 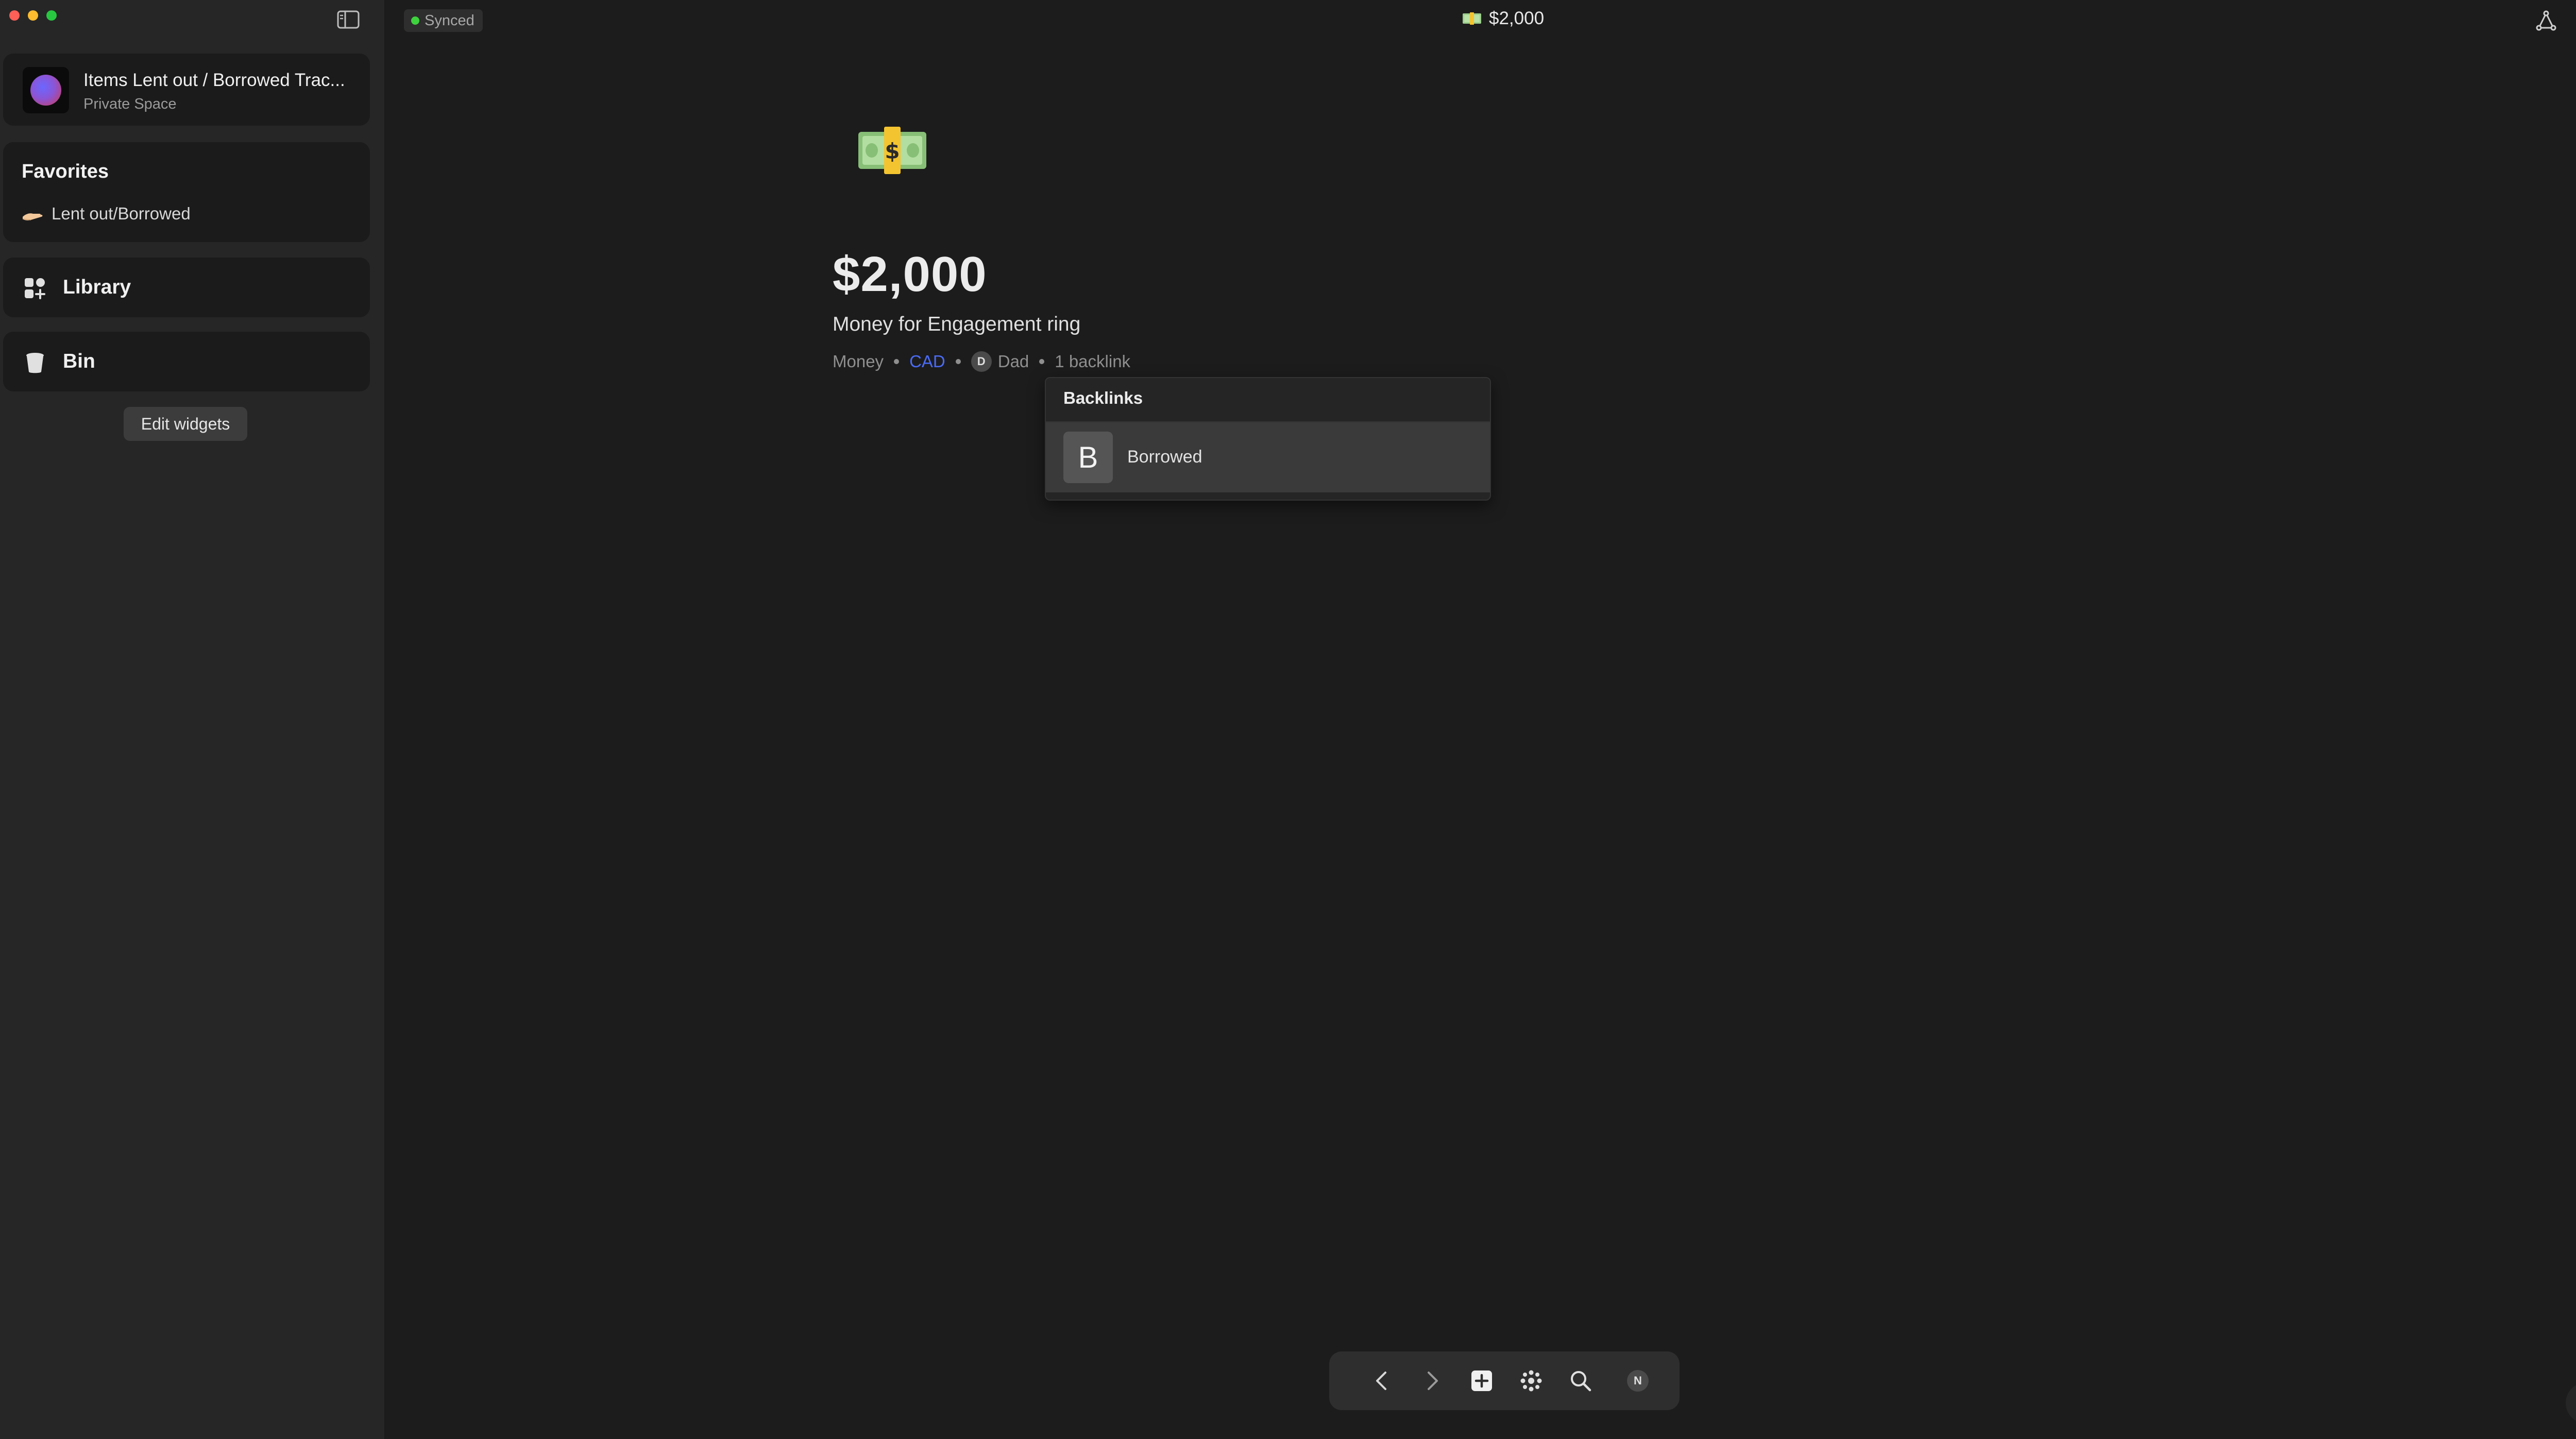 What do you see at coordinates (910, 274) in the screenshot?
I see `page-title: $2,000` at bounding box center [910, 274].